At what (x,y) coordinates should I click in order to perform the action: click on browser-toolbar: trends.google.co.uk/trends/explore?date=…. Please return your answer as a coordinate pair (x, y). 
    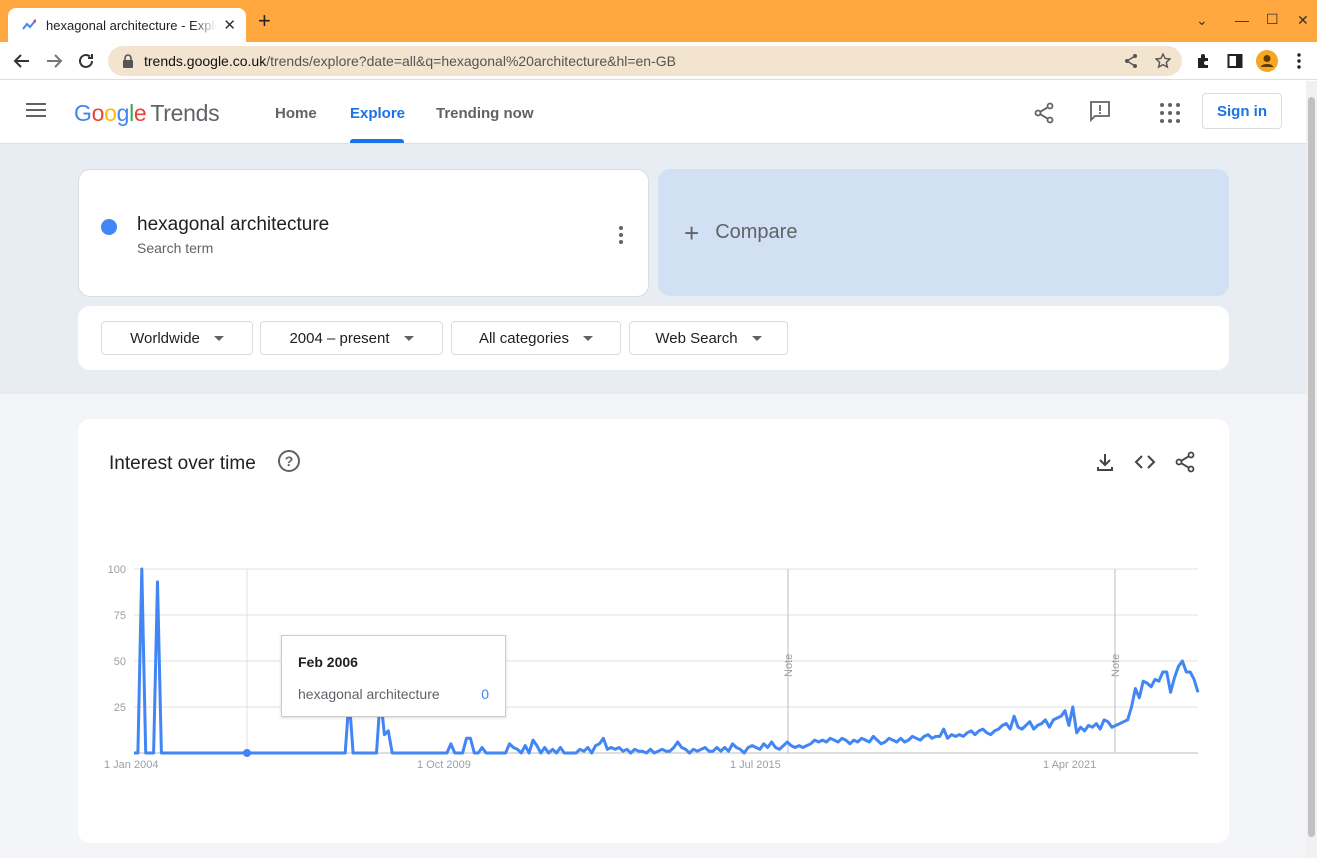
    Looking at the image, I should click on (658, 61).